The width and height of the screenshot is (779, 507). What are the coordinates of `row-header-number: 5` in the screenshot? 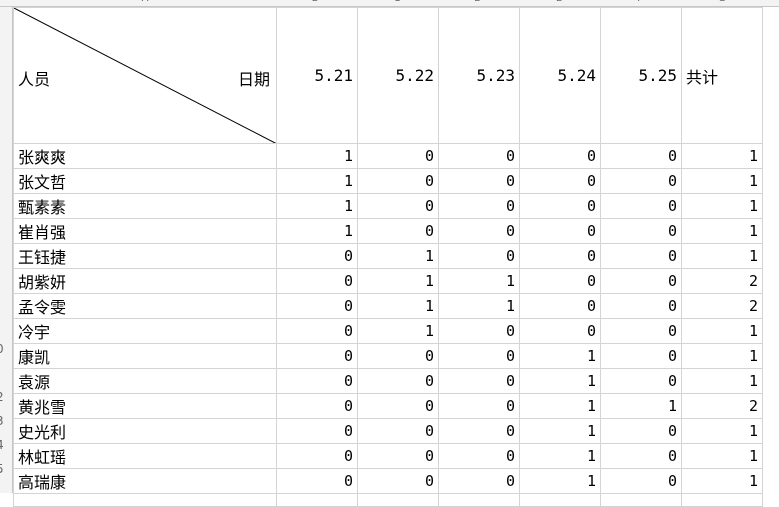 It's located at (4, 469).